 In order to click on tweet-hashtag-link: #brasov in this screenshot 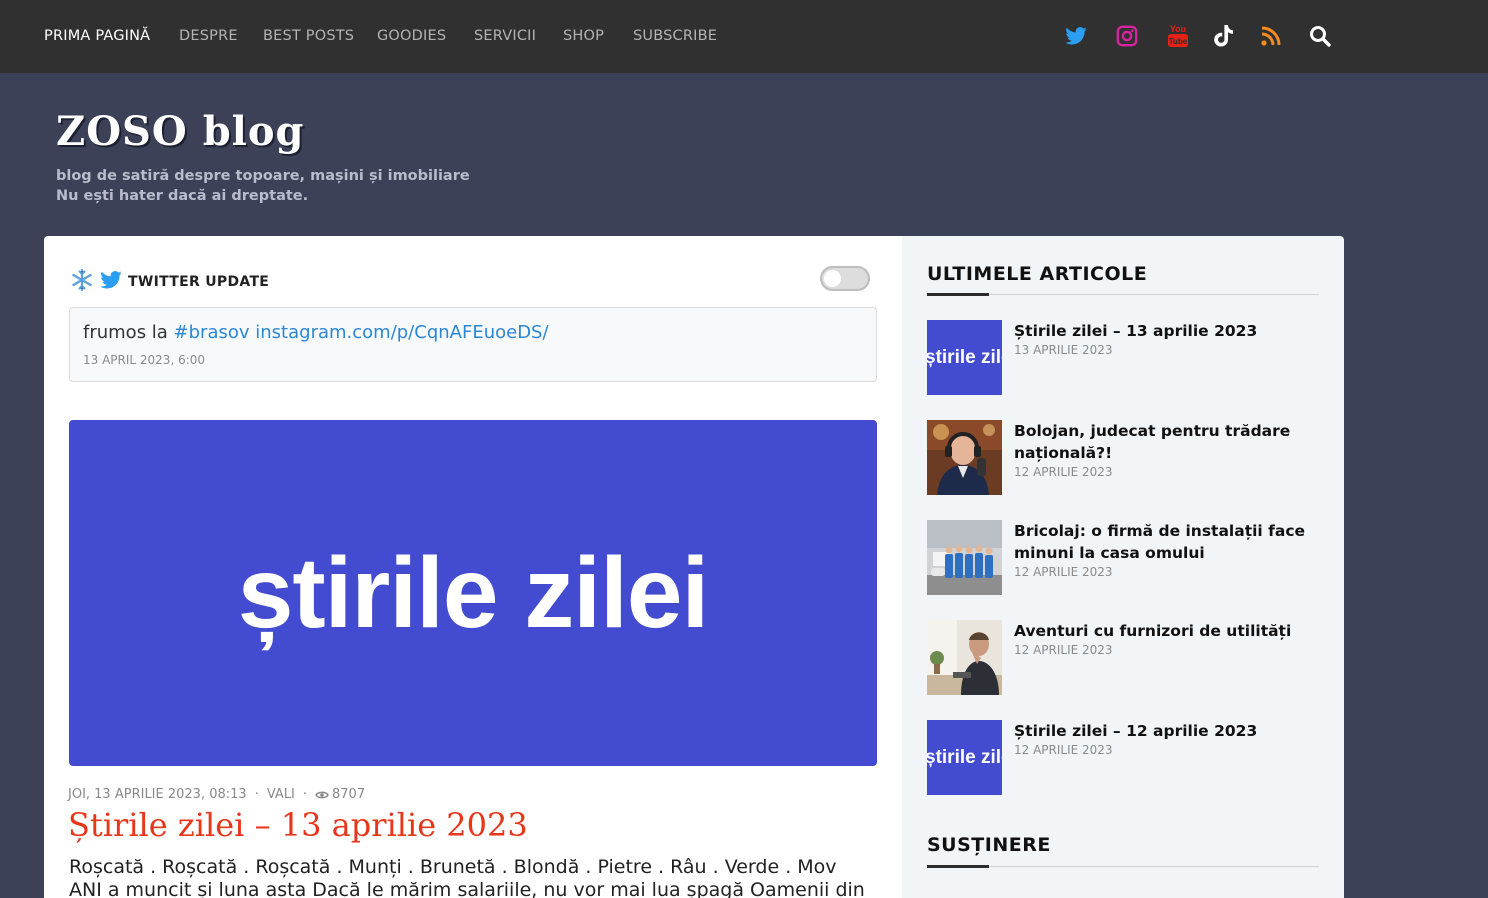, I will do `click(212, 332)`.